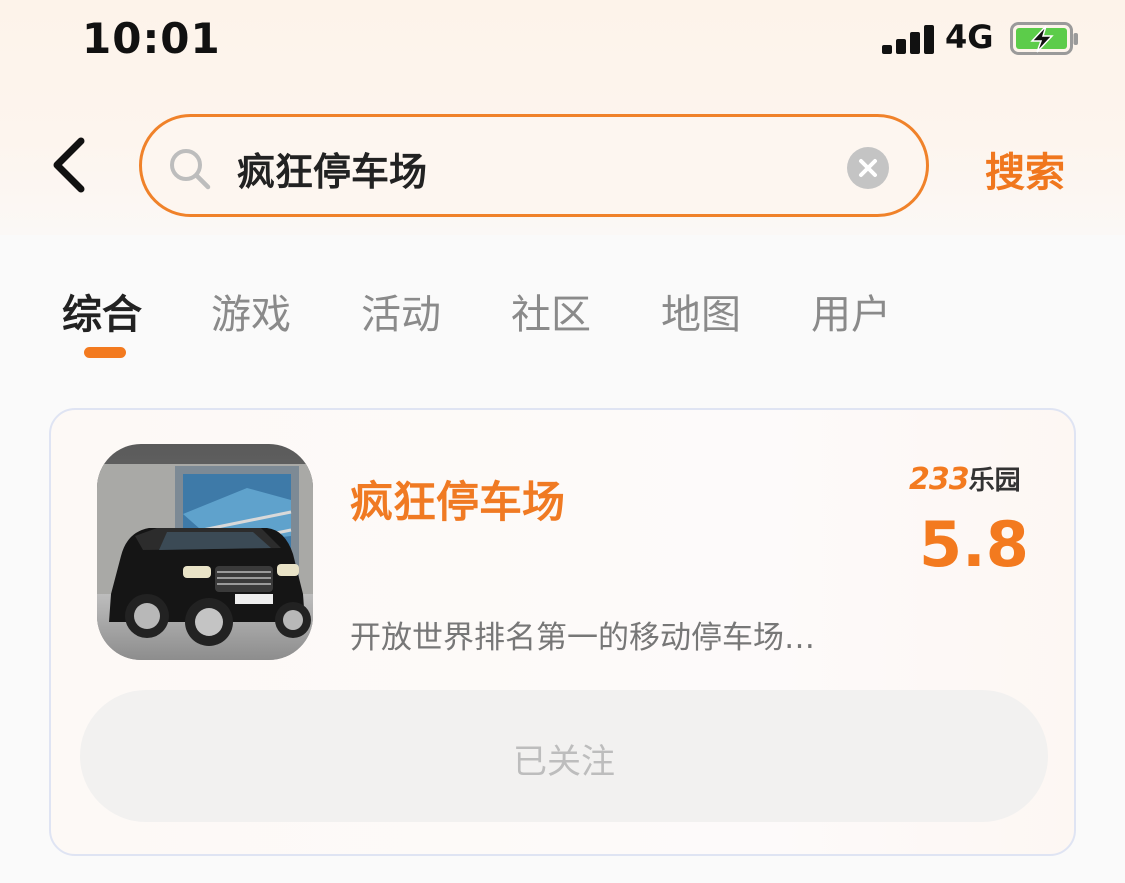 The width and height of the screenshot is (1125, 883). What do you see at coordinates (909, 39) in the screenshot?
I see `signal-strength-icon` at bounding box center [909, 39].